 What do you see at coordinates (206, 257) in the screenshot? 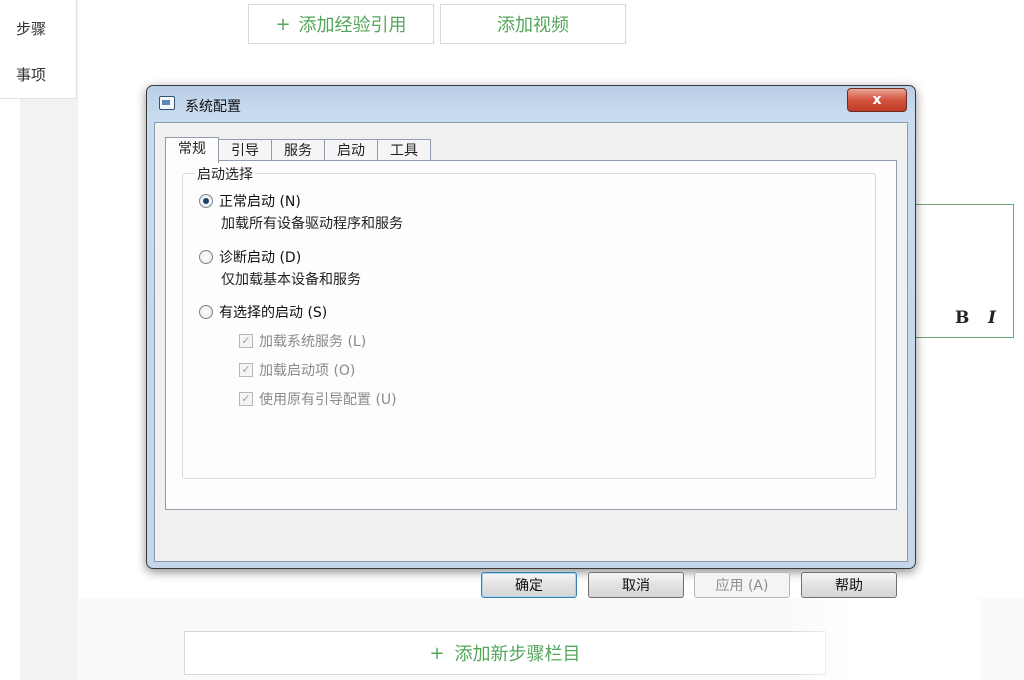
I see `diagnostic-startup-radio` at bounding box center [206, 257].